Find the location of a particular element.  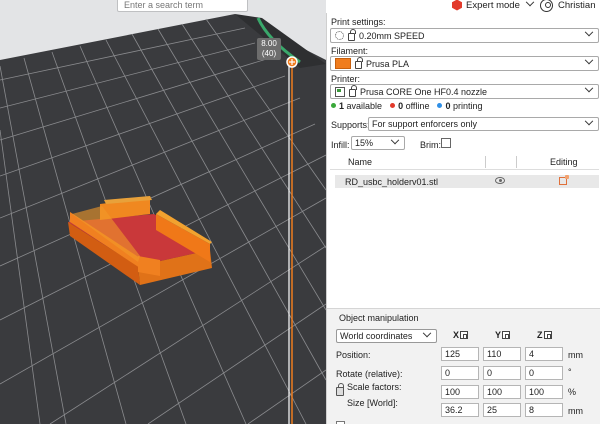

scale-unit: % is located at coordinates (572, 392).